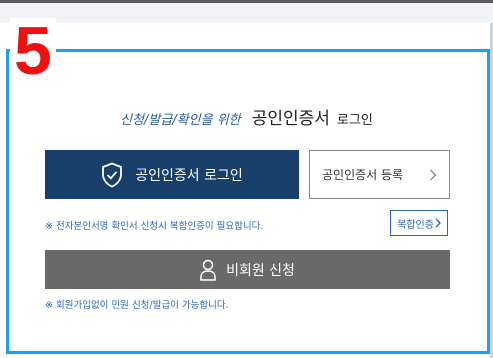 The image size is (493, 358). Describe the element at coordinates (33, 51) in the screenshot. I see `step-number: 5` at that location.